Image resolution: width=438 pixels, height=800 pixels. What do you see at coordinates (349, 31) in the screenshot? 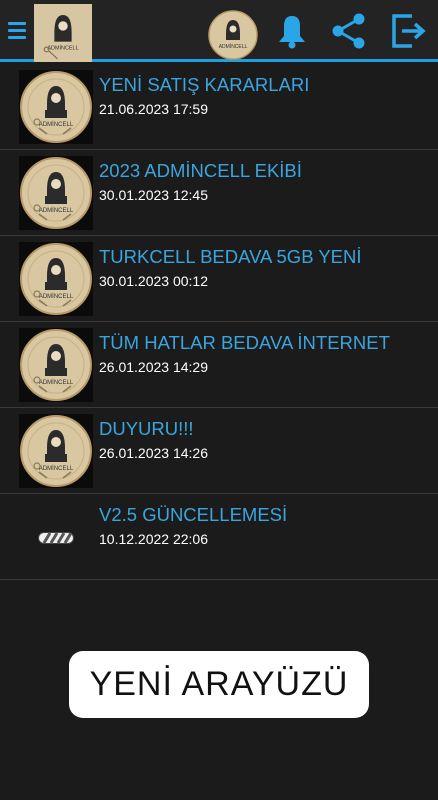
I see `share-icon` at bounding box center [349, 31].